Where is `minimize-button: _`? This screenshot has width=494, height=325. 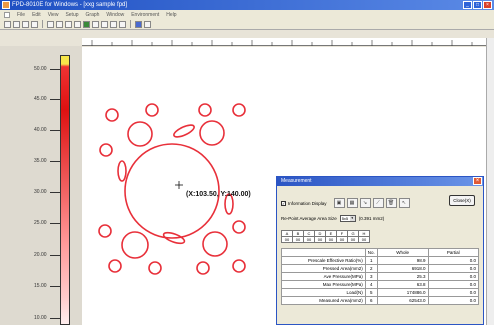
minimize-button: _ is located at coordinates (467, 5).